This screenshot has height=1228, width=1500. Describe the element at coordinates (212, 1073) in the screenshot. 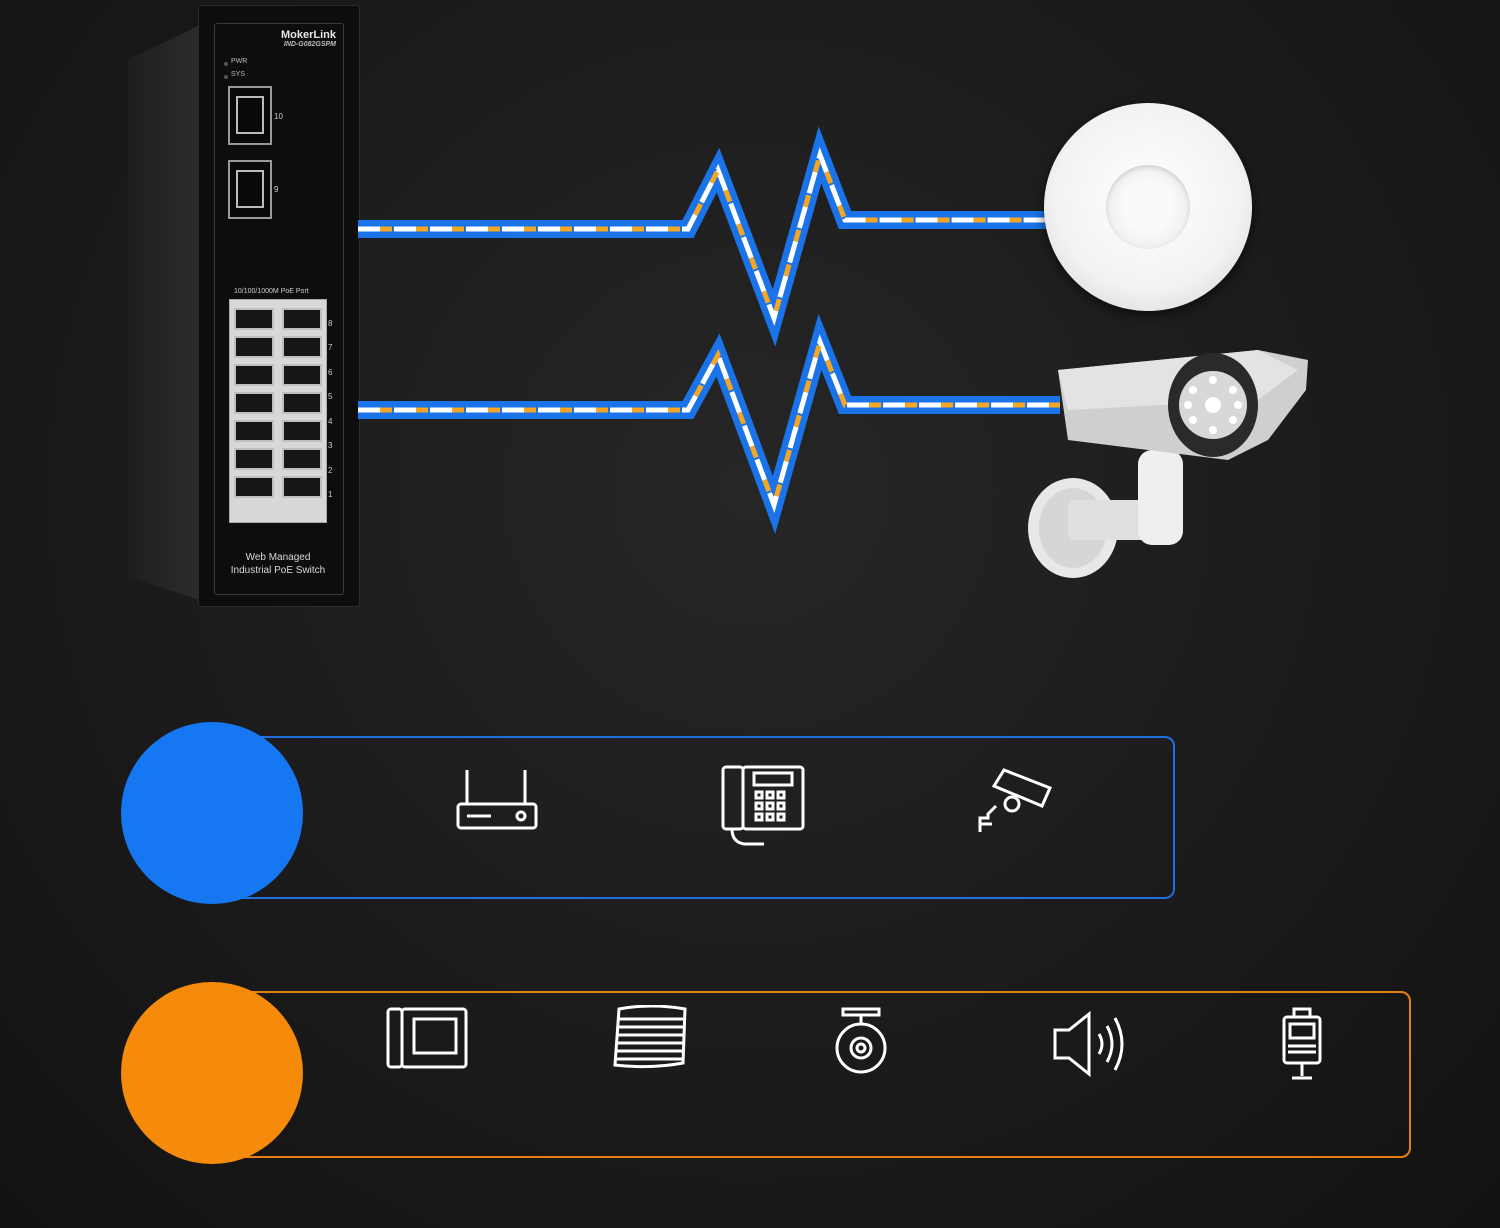

I see `orange-circle` at that location.